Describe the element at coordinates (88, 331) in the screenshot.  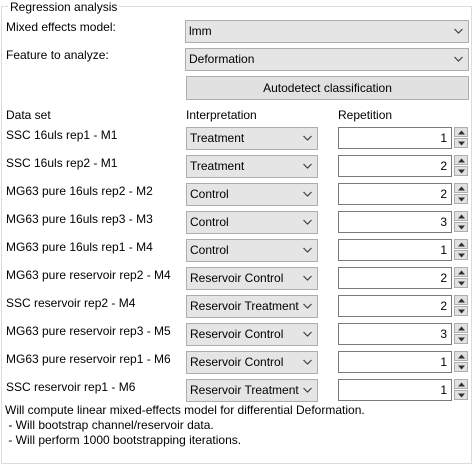
I see `dataset-name: MG63 pure reservoir rep3 - M5` at that location.